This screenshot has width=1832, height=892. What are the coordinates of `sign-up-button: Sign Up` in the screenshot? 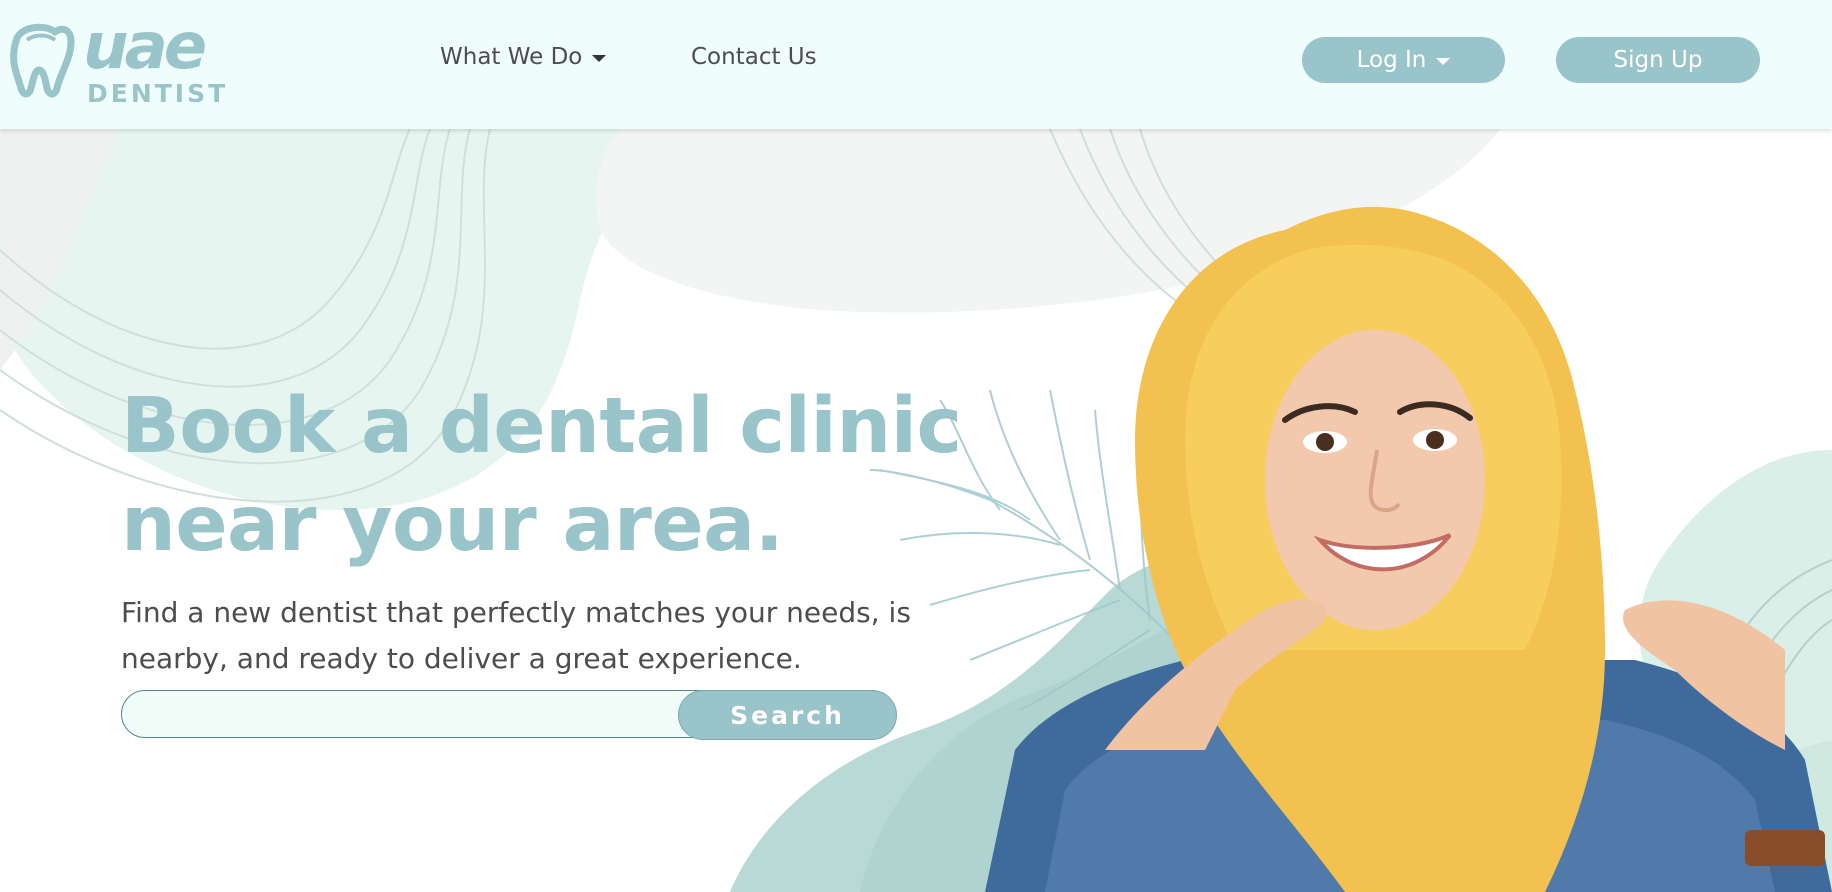 It's located at (1658, 60).